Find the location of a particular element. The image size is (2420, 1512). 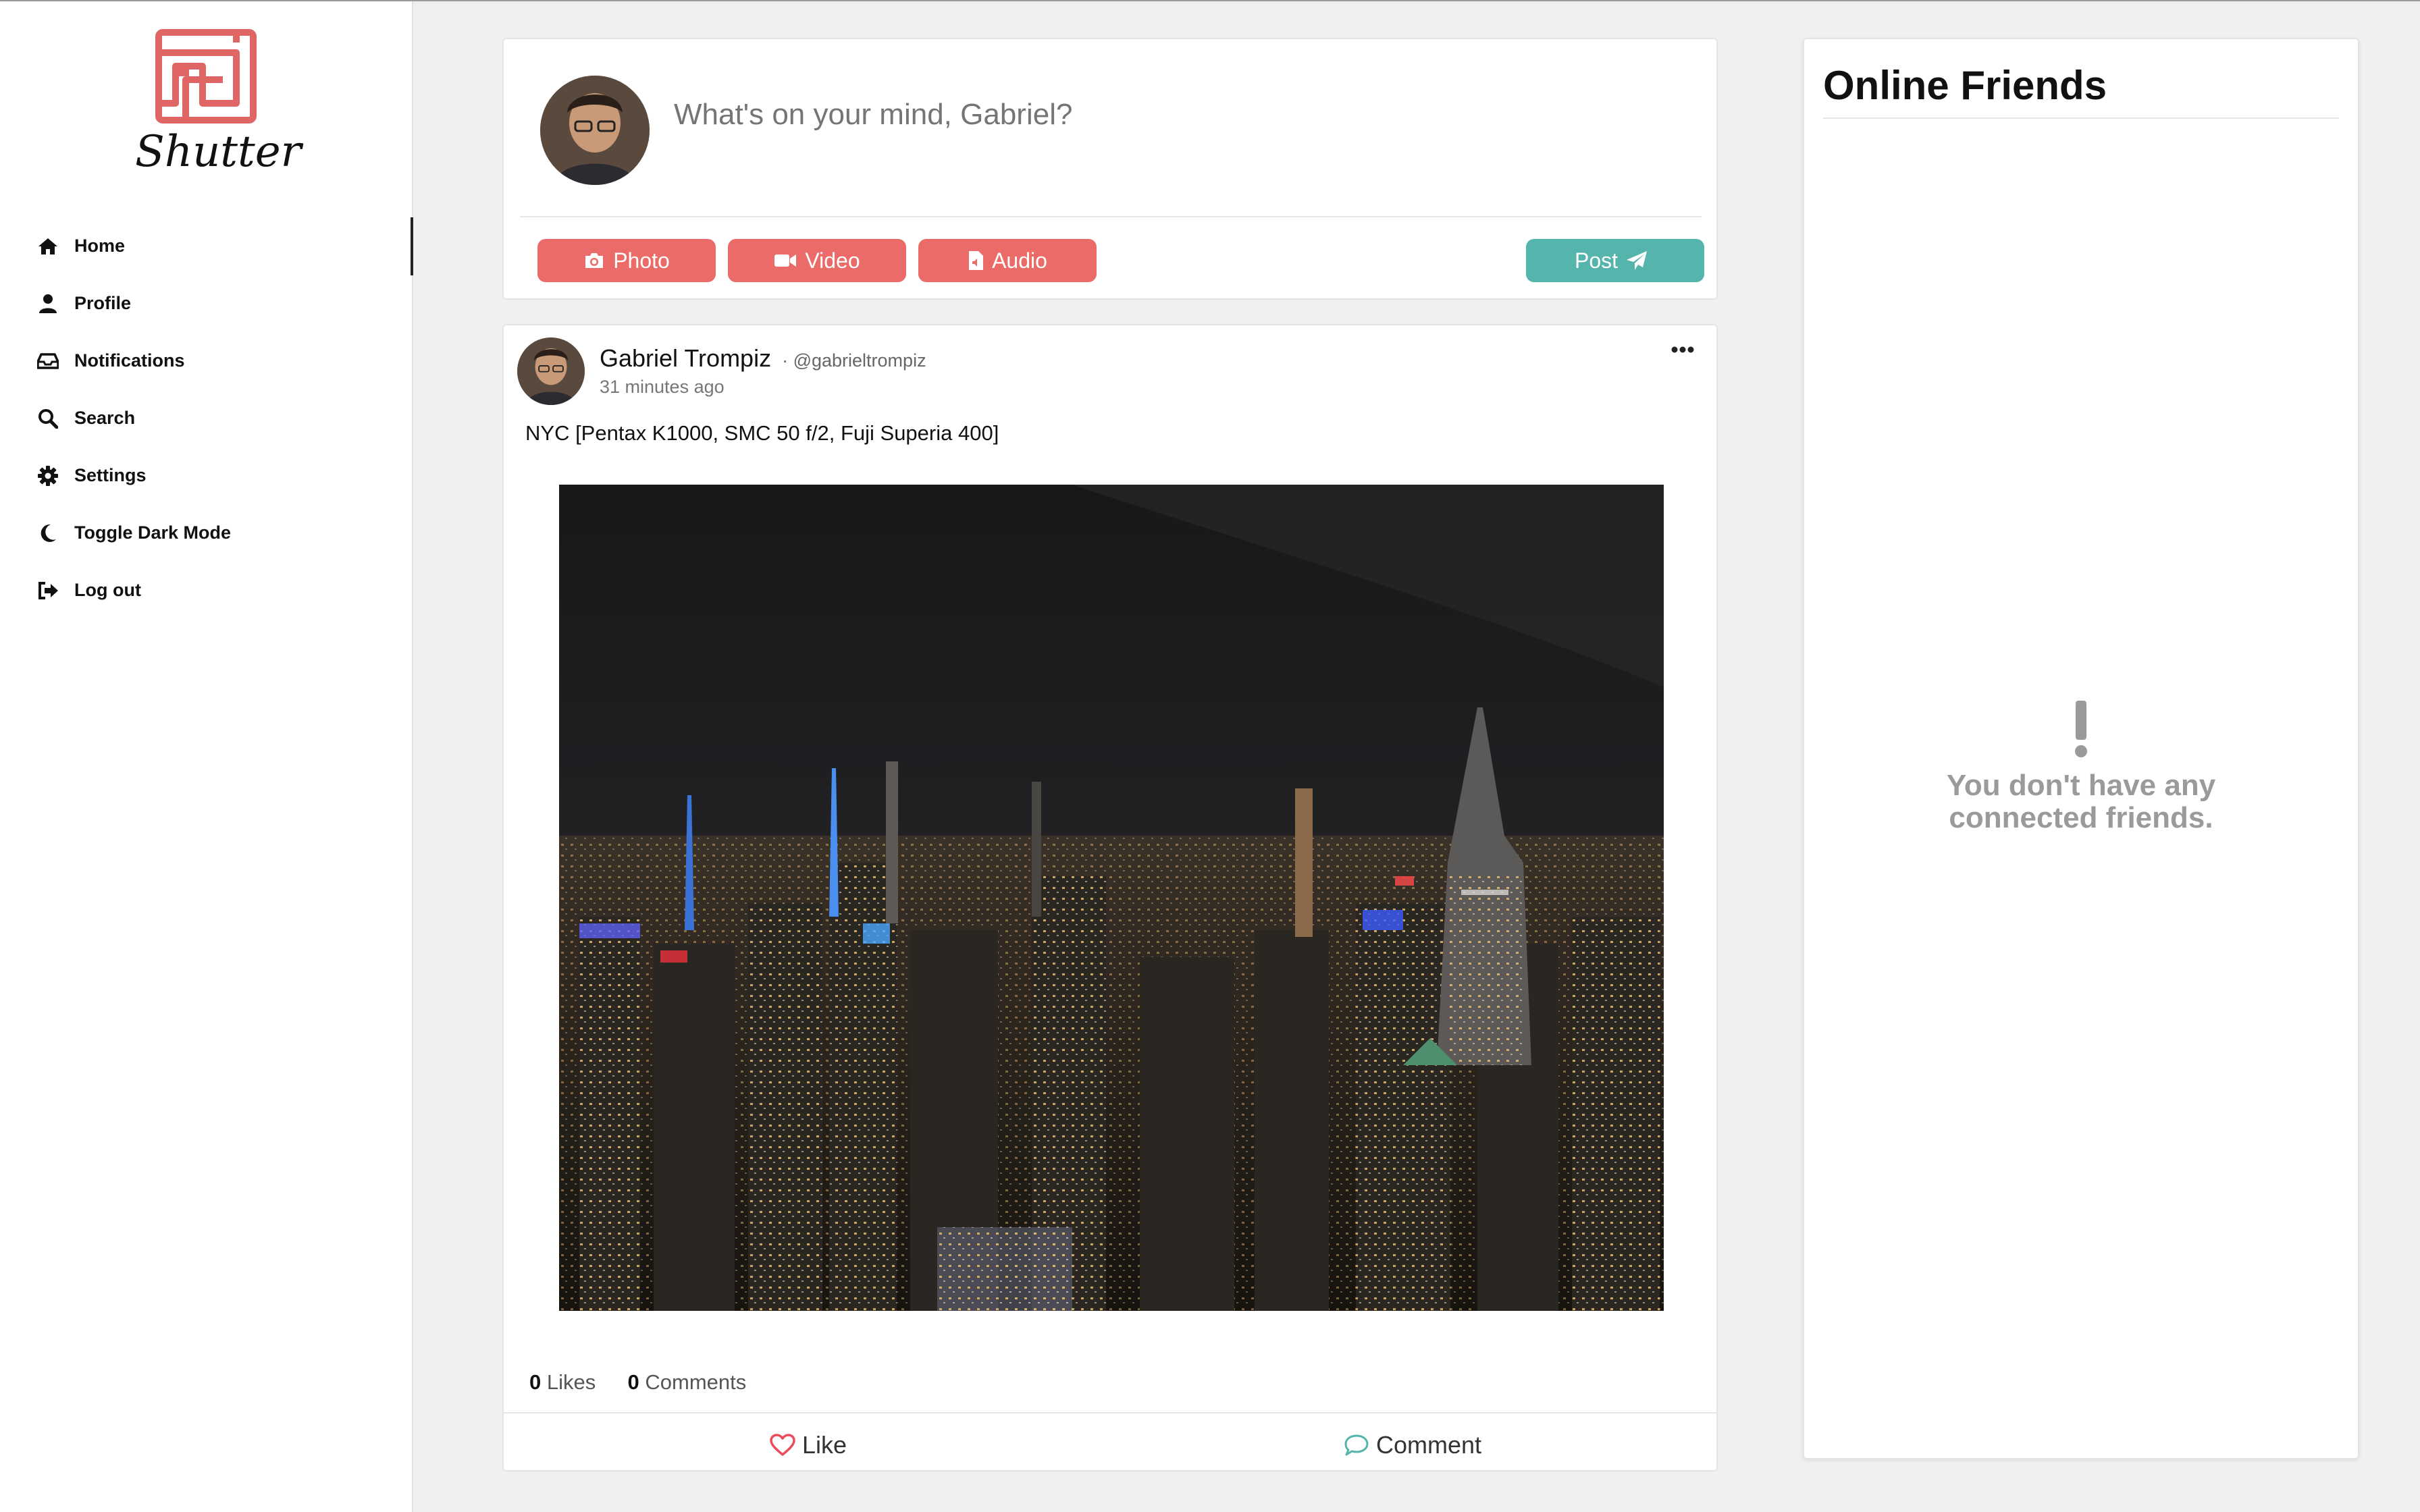

user-icon is located at coordinates (47, 303).